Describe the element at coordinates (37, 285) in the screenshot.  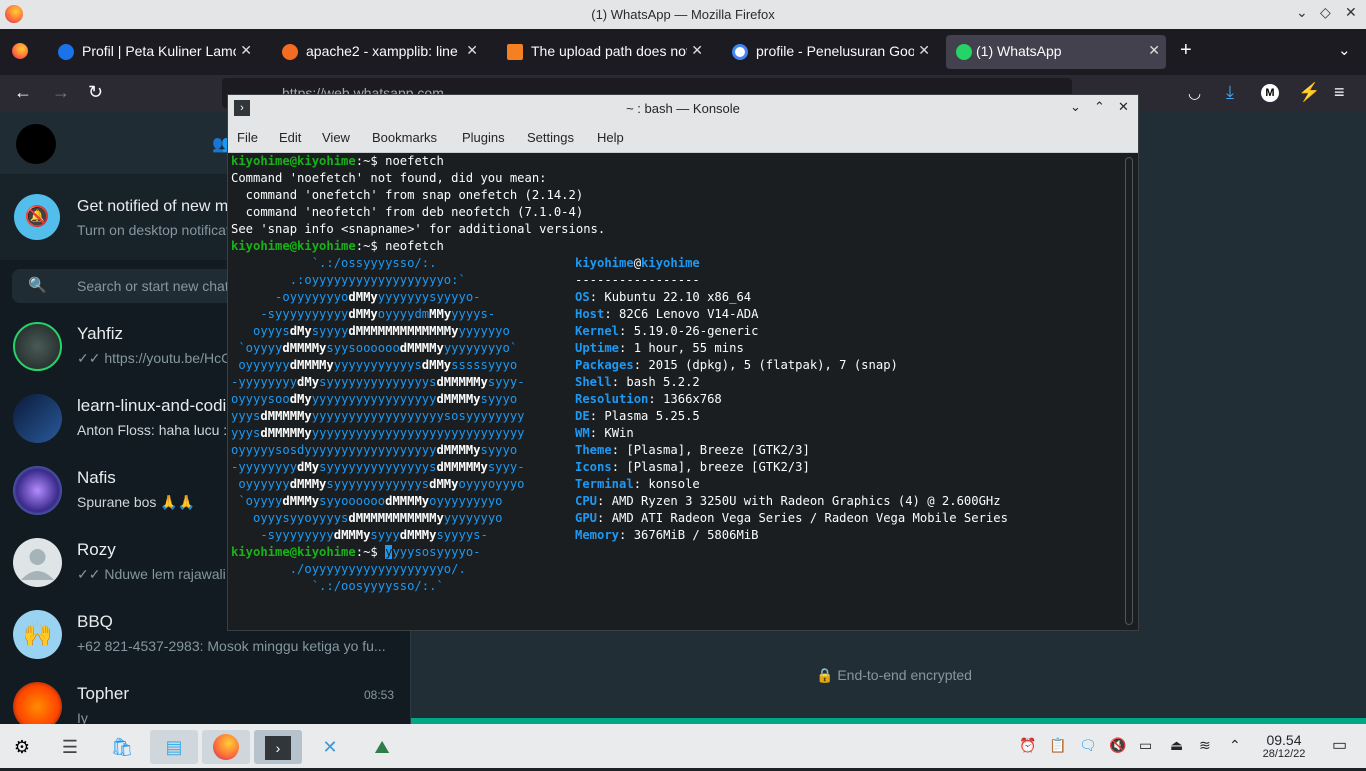
I see `search-icon: 🔍` at that location.